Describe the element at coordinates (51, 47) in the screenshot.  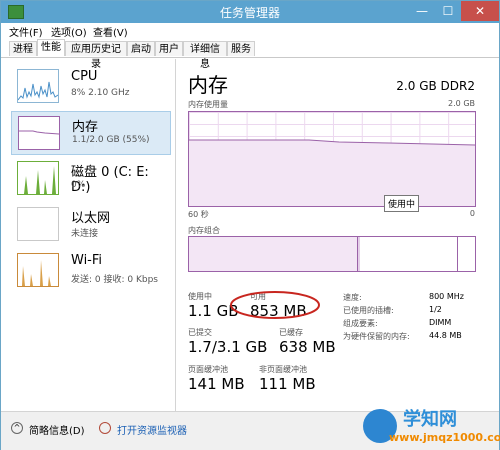
I see `tab-performance: 性能` at that location.